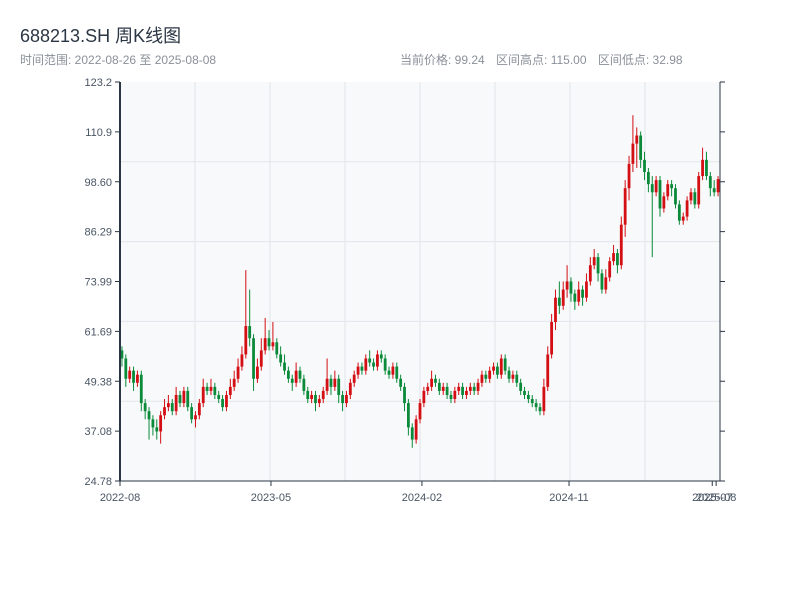 The width and height of the screenshot is (800, 600). What do you see at coordinates (271, 498) in the screenshot?
I see `x-tick-label: 2023-05` at bounding box center [271, 498].